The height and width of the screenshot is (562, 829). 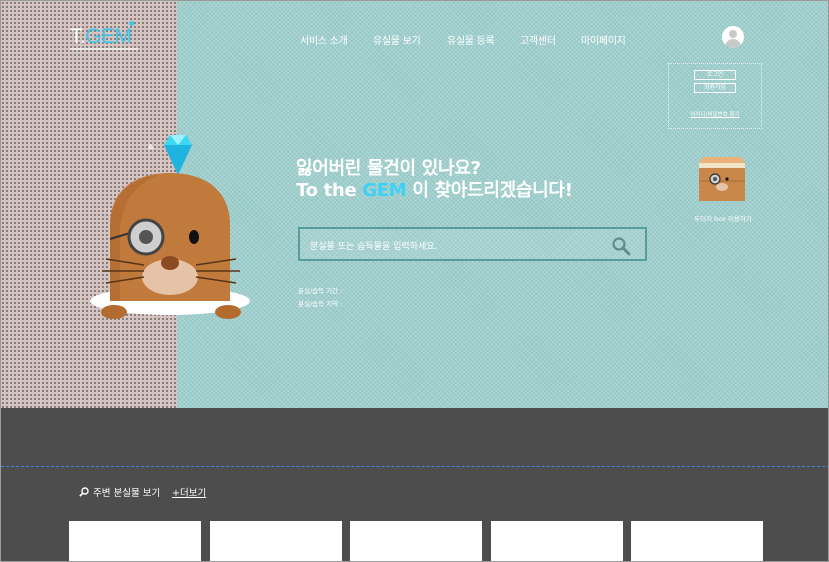 What do you see at coordinates (104, 49) in the screenshot?
I see `logo-underline` at bounding box center [104, 49].